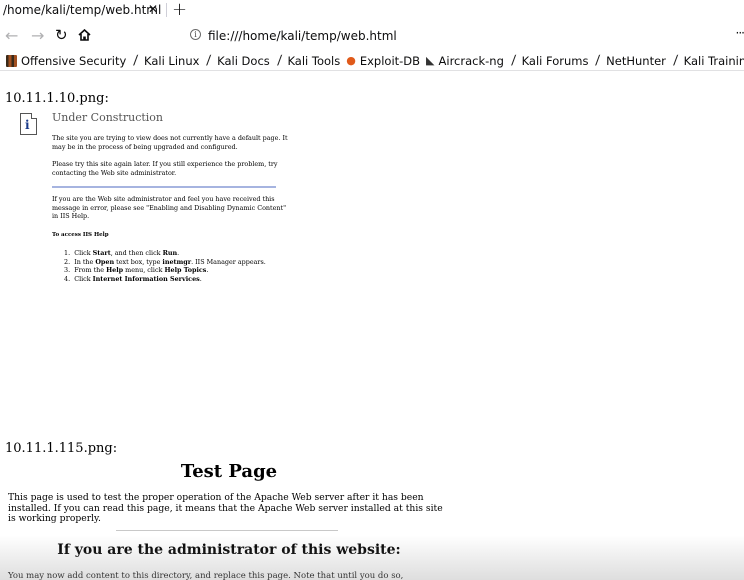  I want to click on home-icon-svg, so click(84, 34).